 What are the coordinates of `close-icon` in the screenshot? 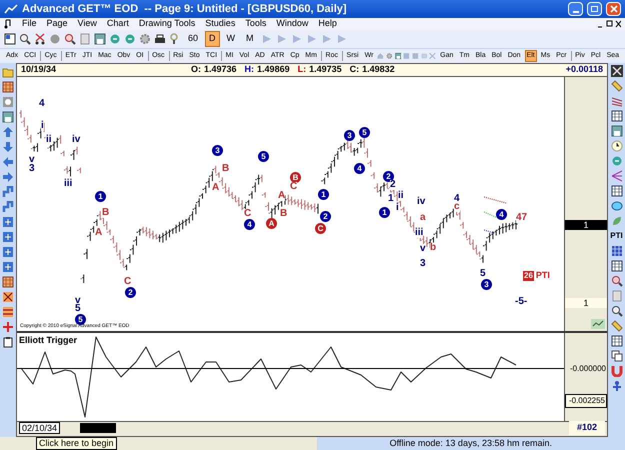 It's located at (614, 9).